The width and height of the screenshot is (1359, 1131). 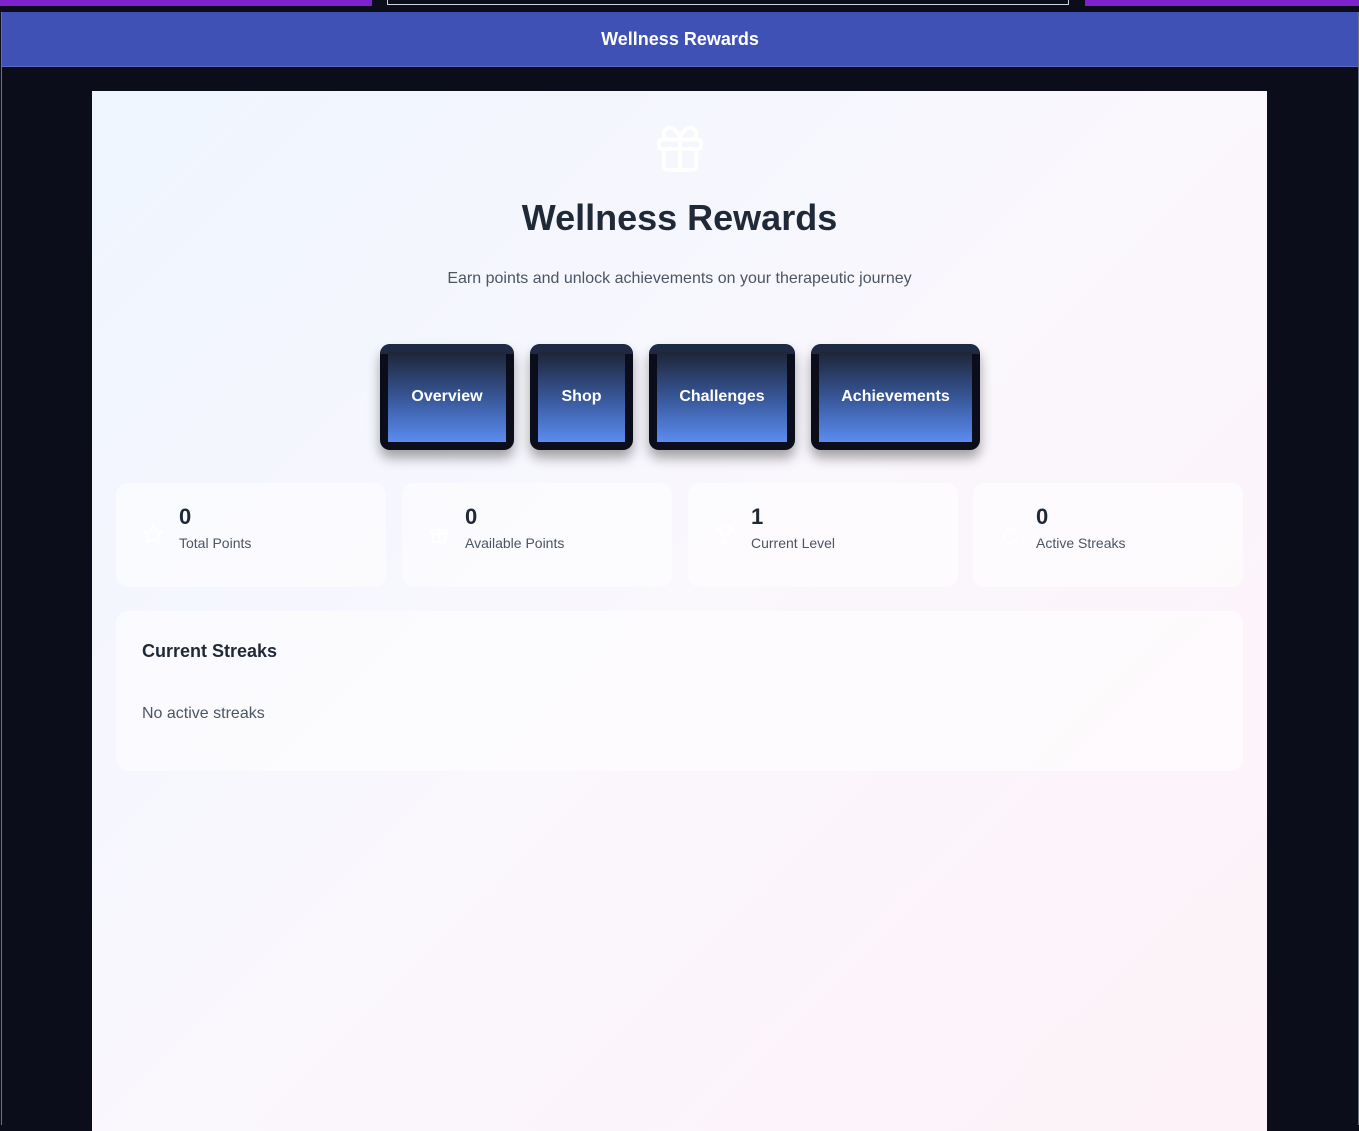 What do you see at coordinates (185, 516) in the screenshot?
I see `total-points-value: 0` at bounding box center [185, 516].